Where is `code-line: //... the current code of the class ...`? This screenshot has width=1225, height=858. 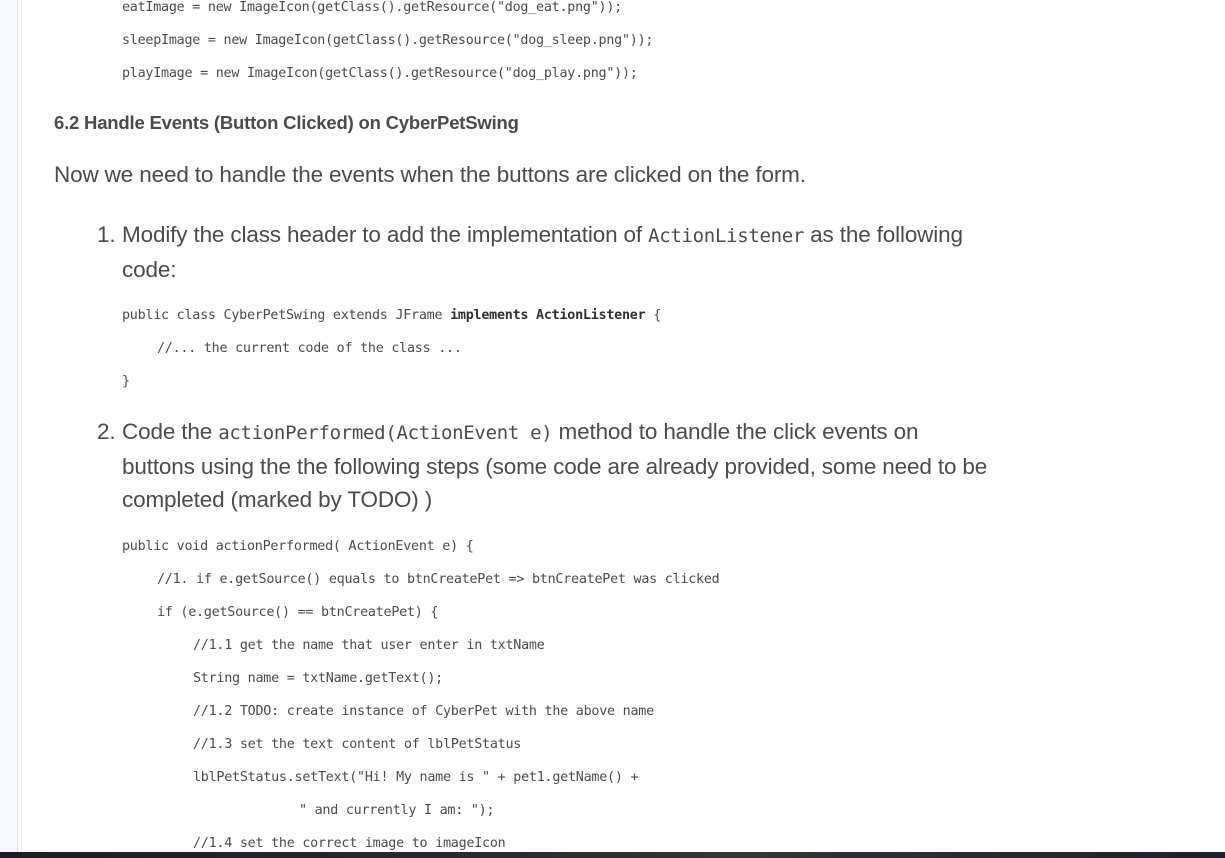
code-line: //... the current code of the class ... is located at coordinates (309, 348).